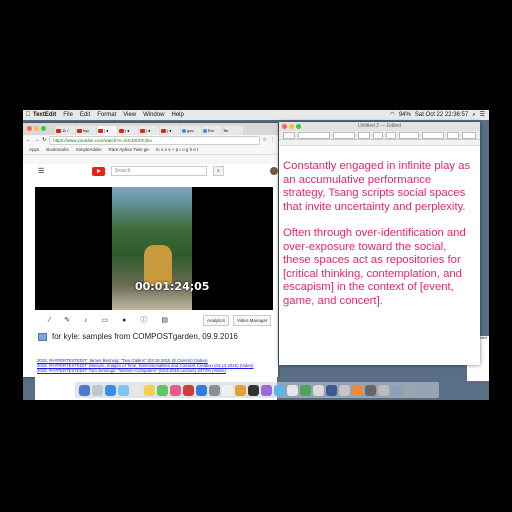 This screenshot has height=512, width=512. What do you see at coordinates (44, 115) in the screenshot?
I see `menu-app-name: TextEdit` at bounding box center [44, 115].